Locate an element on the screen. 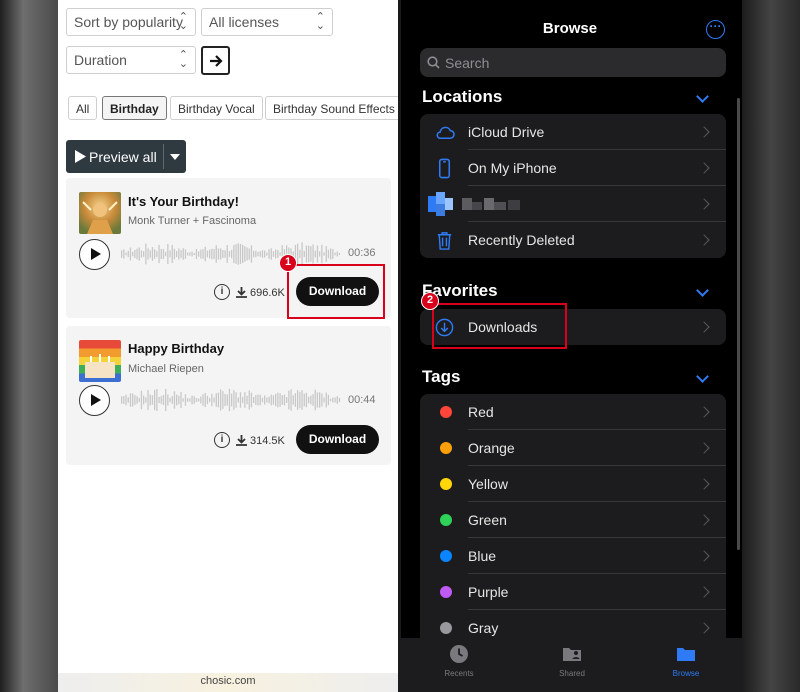 This screenshot has width=800, height=692. chip-birthday: Birthday is located at coordinates (134, 108).